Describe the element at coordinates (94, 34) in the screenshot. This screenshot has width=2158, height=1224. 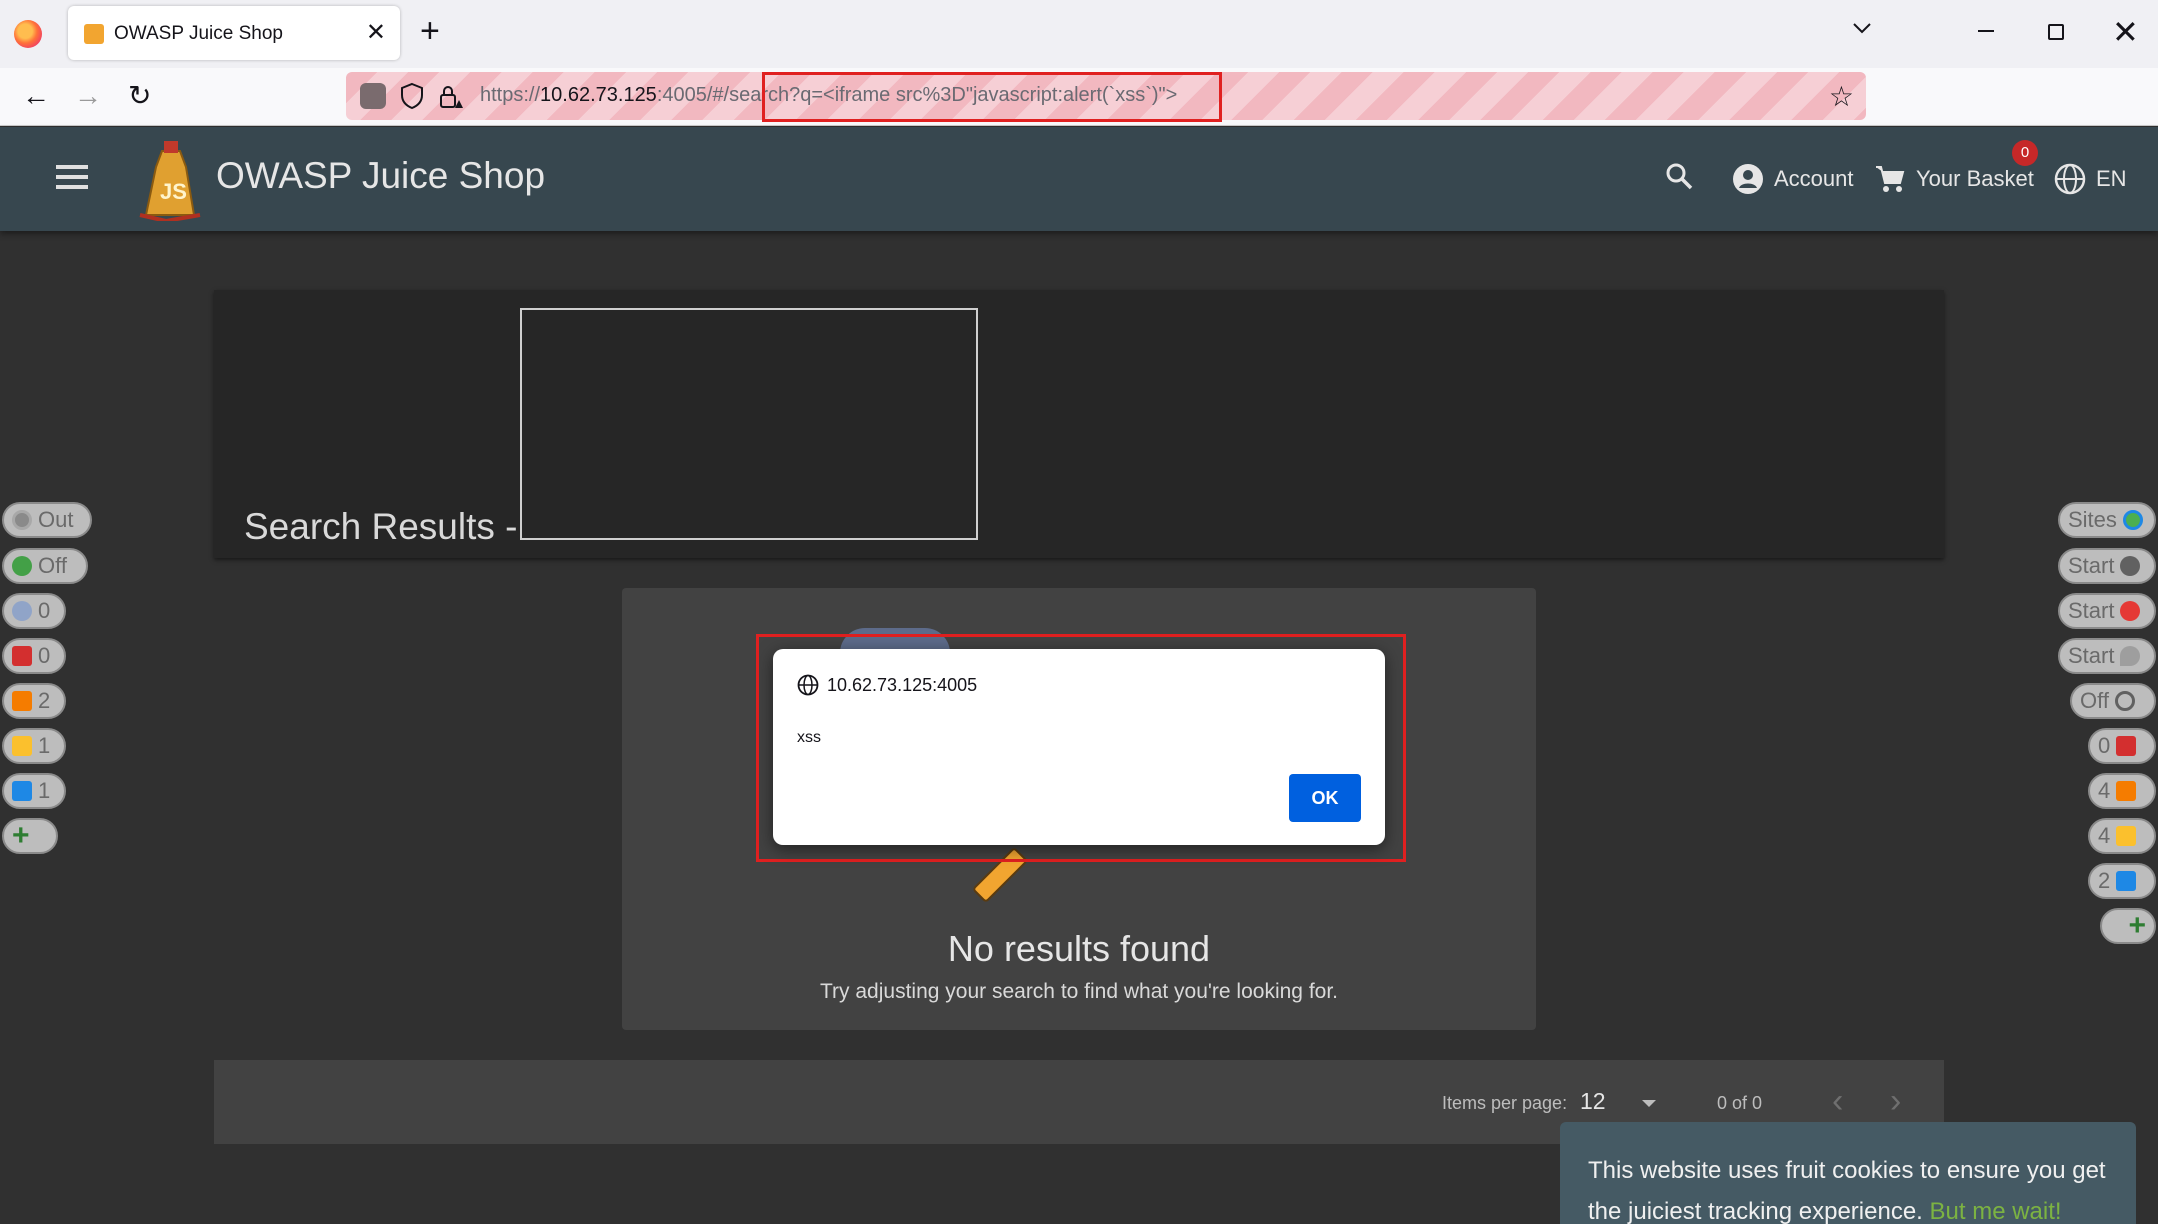
I see `juice-shop-favicon-icon` at that location.